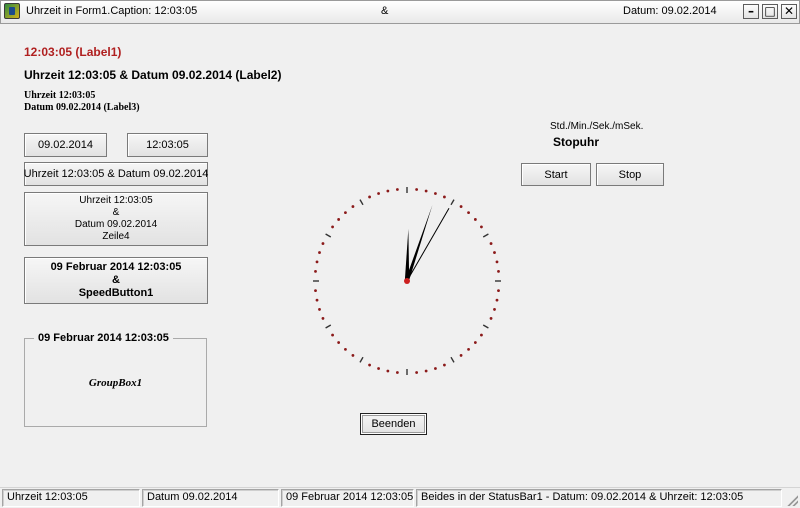  Describe the element at coordinates (116, 293) in the screenshot. I see `speed-button-line: SpeedButton1` at that location.